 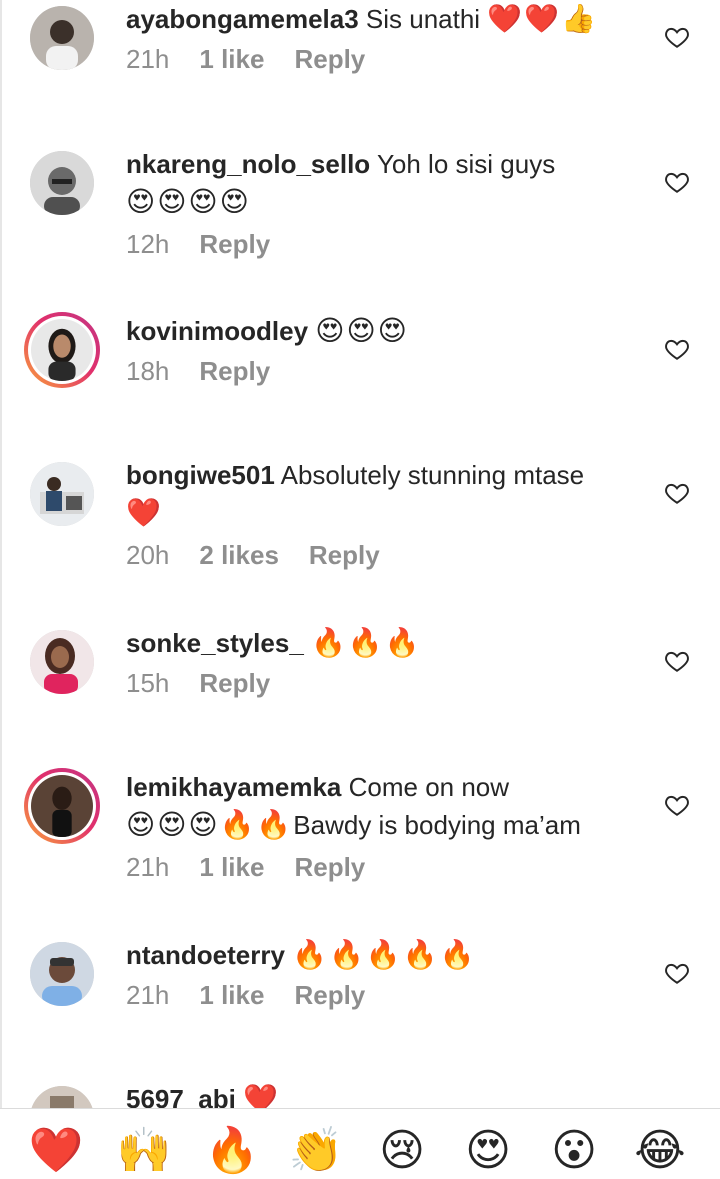 I want to click on comment-username: ayabongamemela3, so click(x=242, y=19).